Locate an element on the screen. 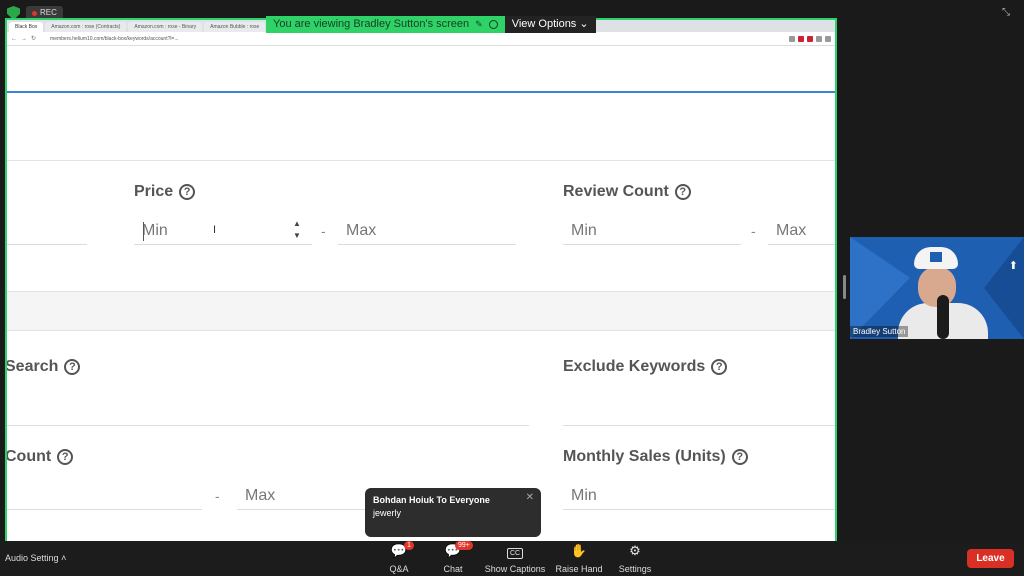 The image size is (1024, 576). review-count-max-input: Max is located at coordinates (801, 232).